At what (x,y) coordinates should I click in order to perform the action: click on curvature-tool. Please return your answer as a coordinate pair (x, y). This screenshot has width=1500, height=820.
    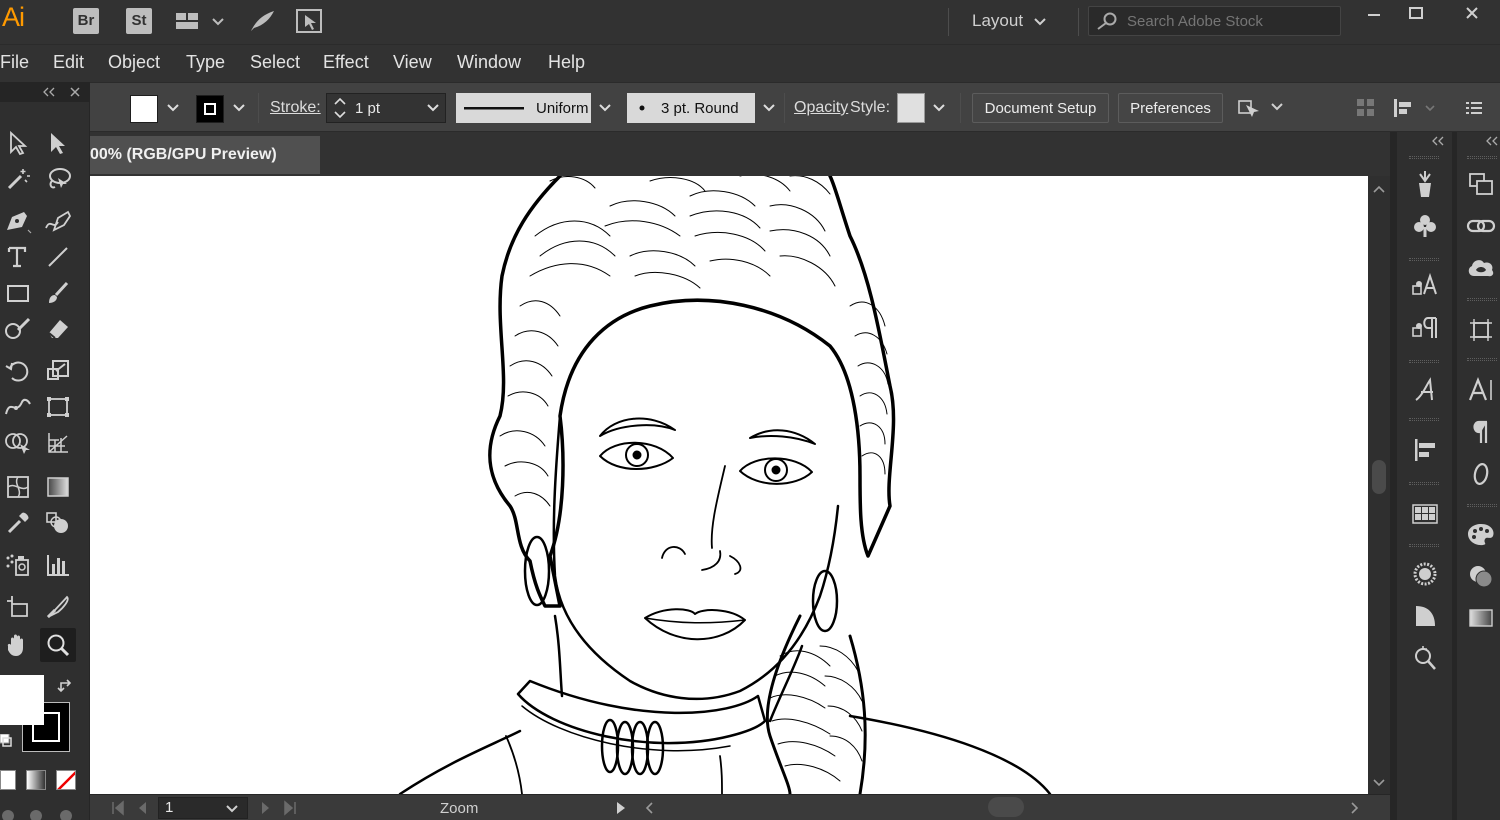
    Looking at the image, I should click on (58, 221).